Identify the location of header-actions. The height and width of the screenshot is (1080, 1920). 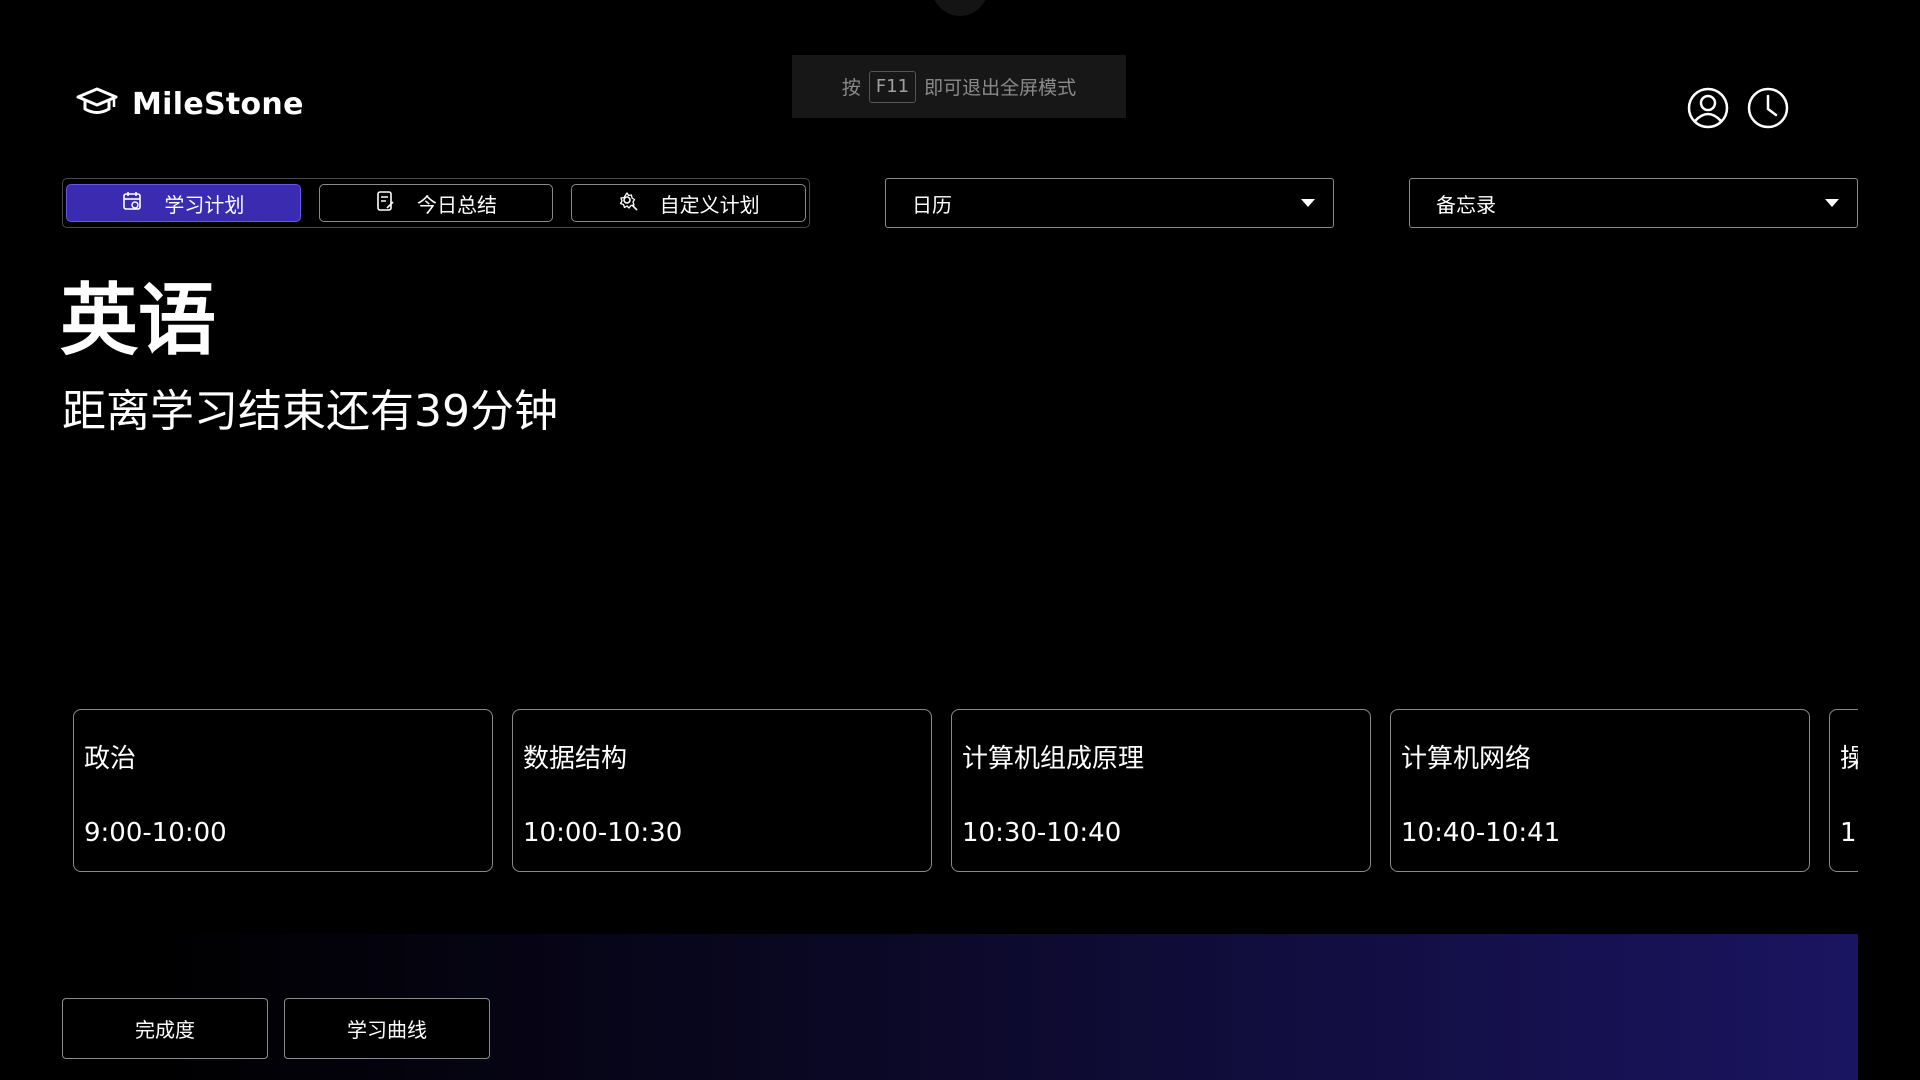
(1738, 108).